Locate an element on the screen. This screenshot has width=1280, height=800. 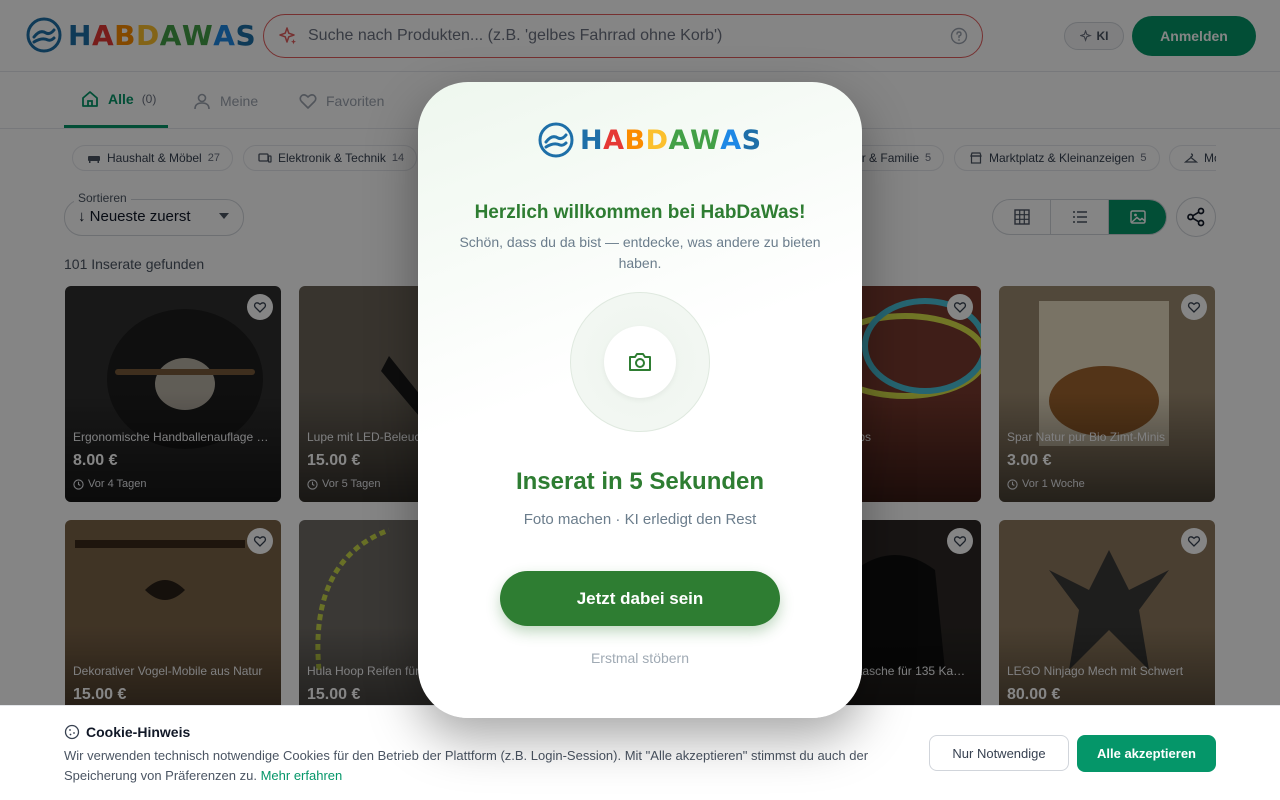
logo-wordmark: H A B D A W A S is located at coordinates (671, 140).